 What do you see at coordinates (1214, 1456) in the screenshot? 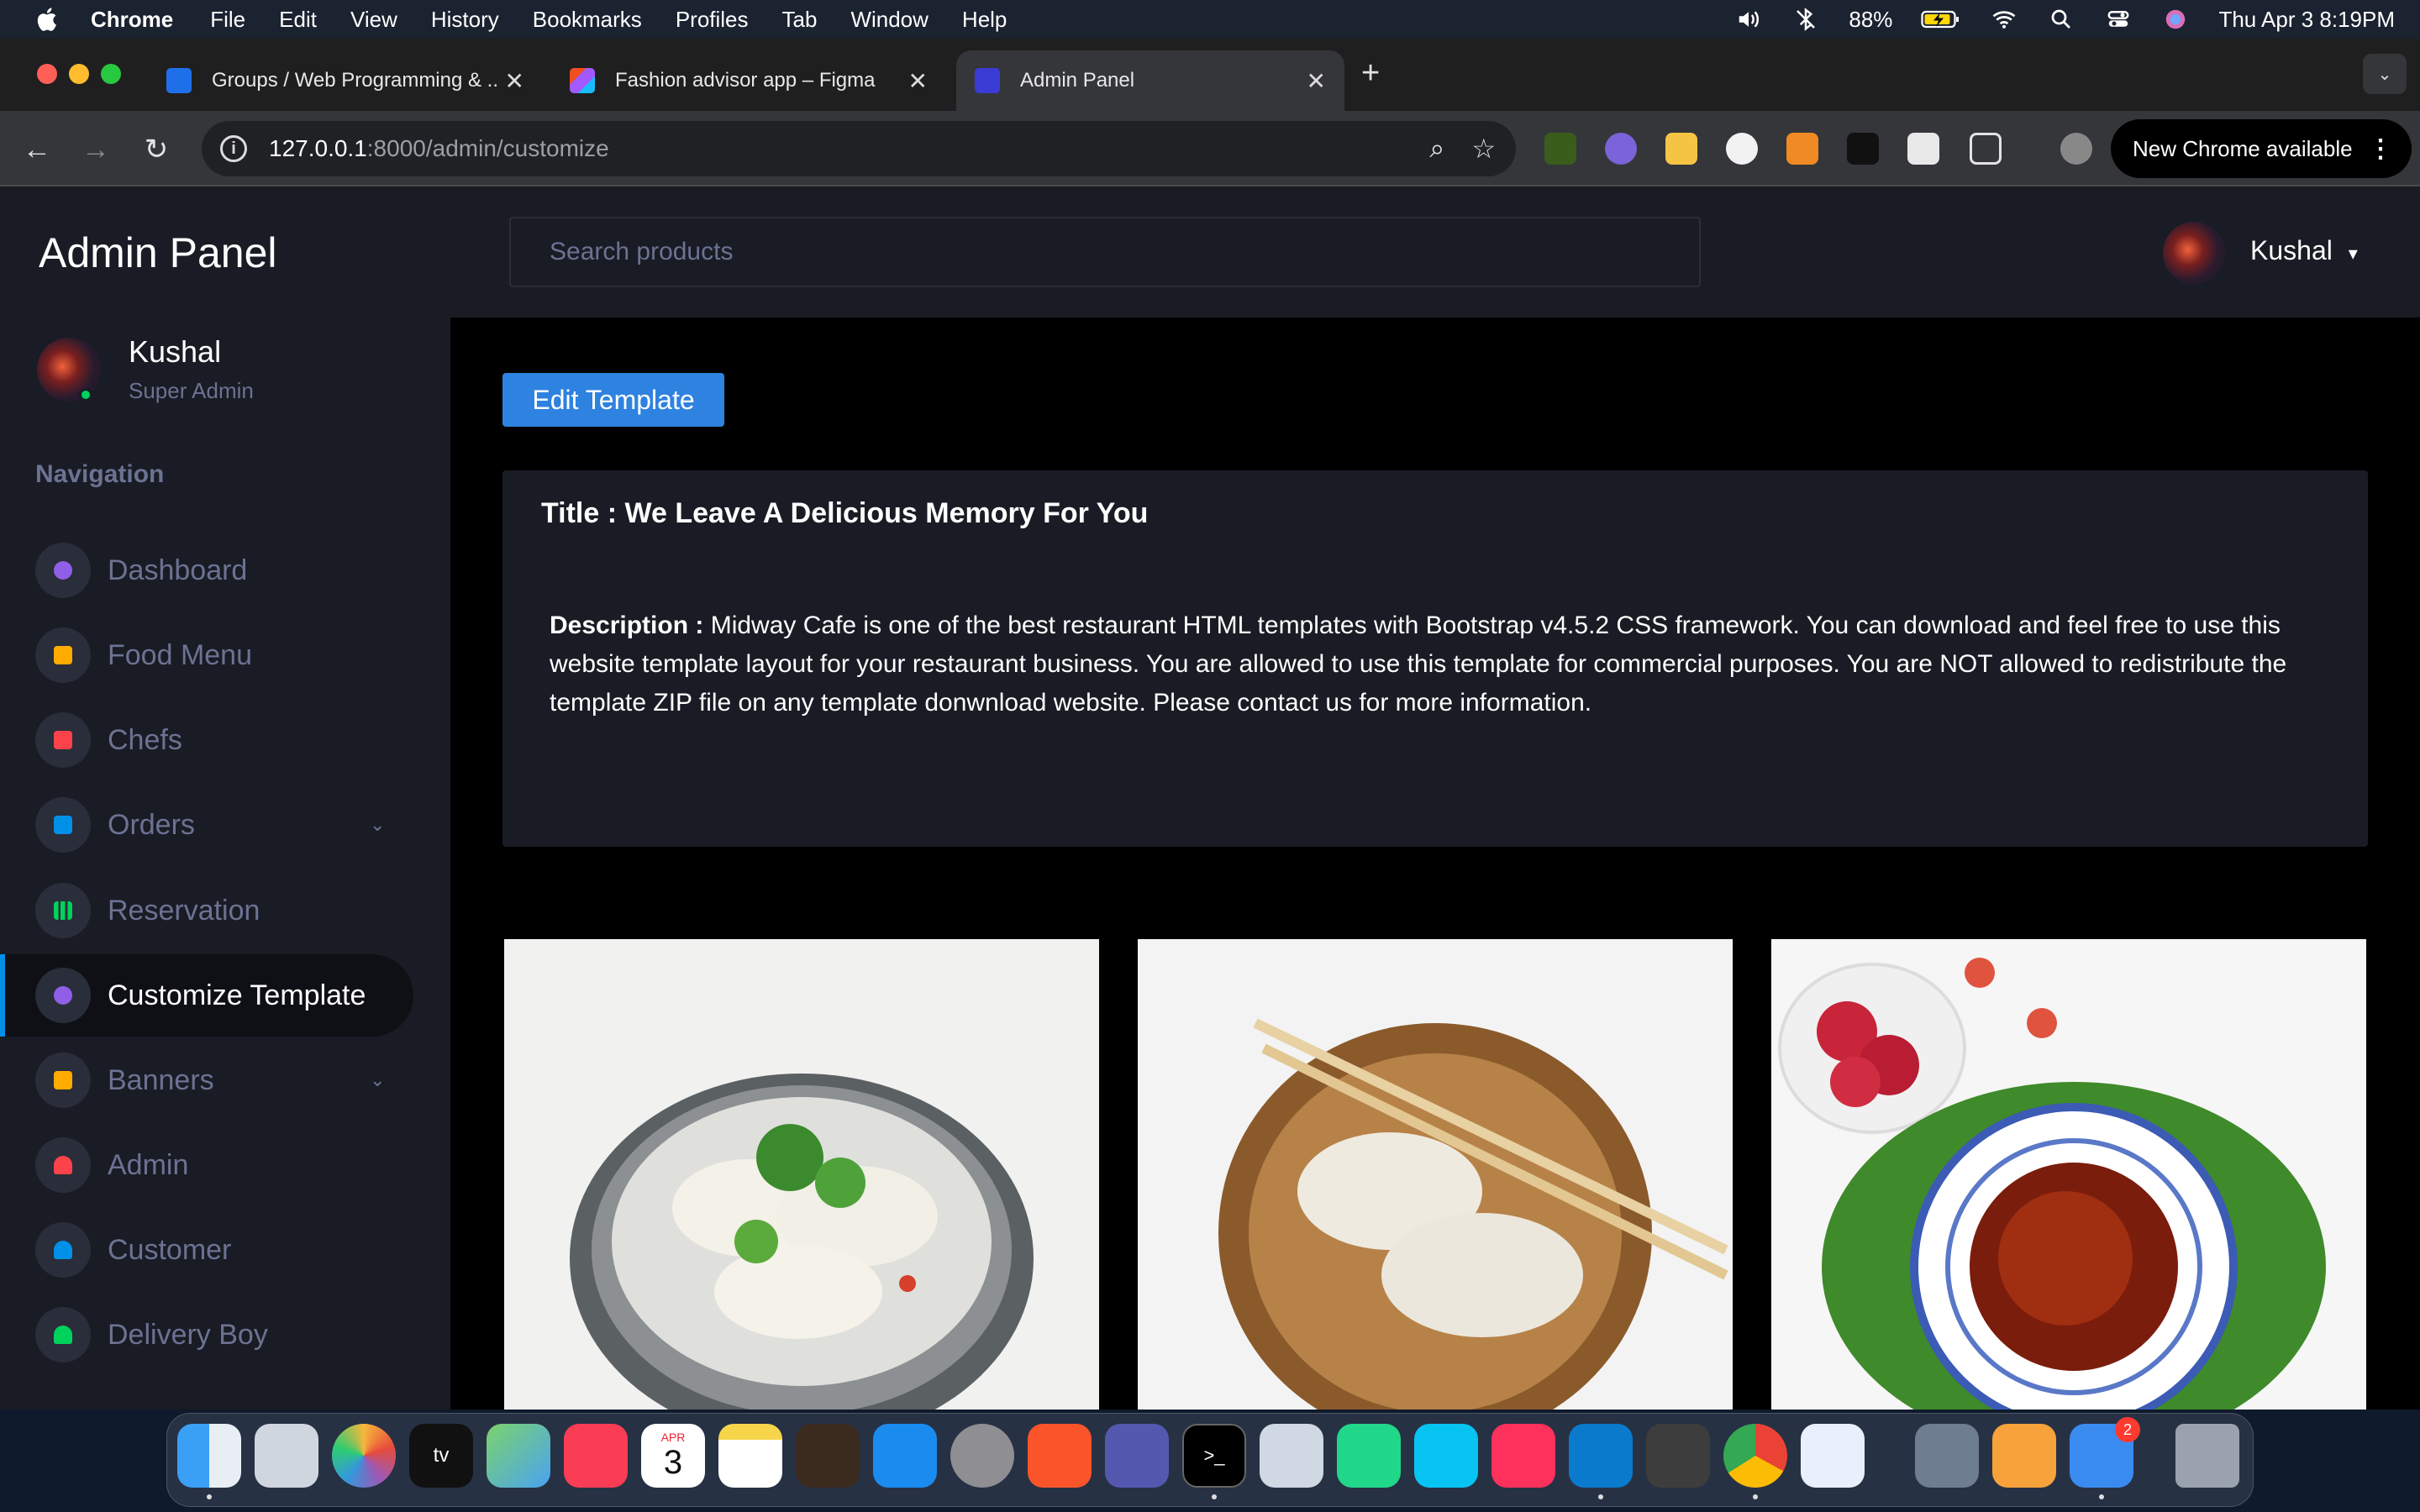
I see `terminal-icon: >_` at bounding box center [1214, 1456].